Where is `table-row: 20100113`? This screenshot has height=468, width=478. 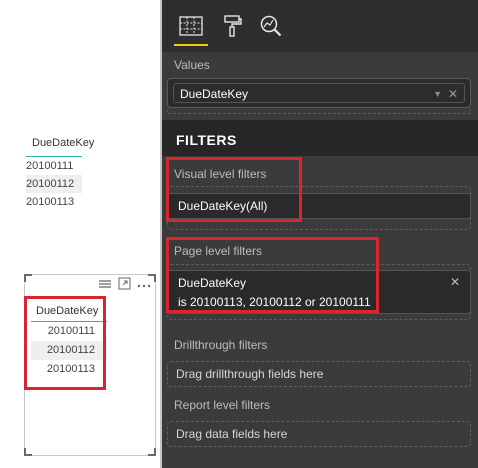
table-row: 20100113 is located at coordinates (50, 202).